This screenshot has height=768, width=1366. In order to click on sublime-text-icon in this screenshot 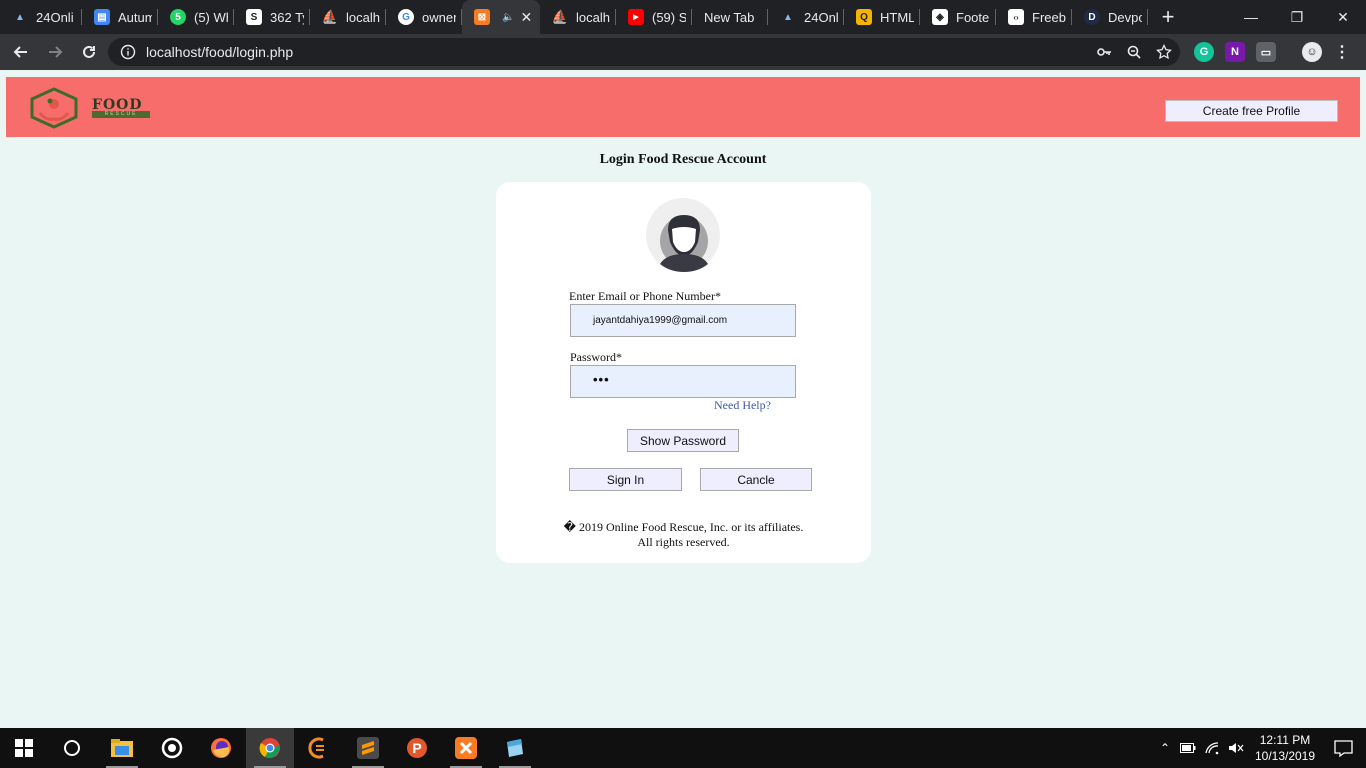, I will do `click(368, 748)`.